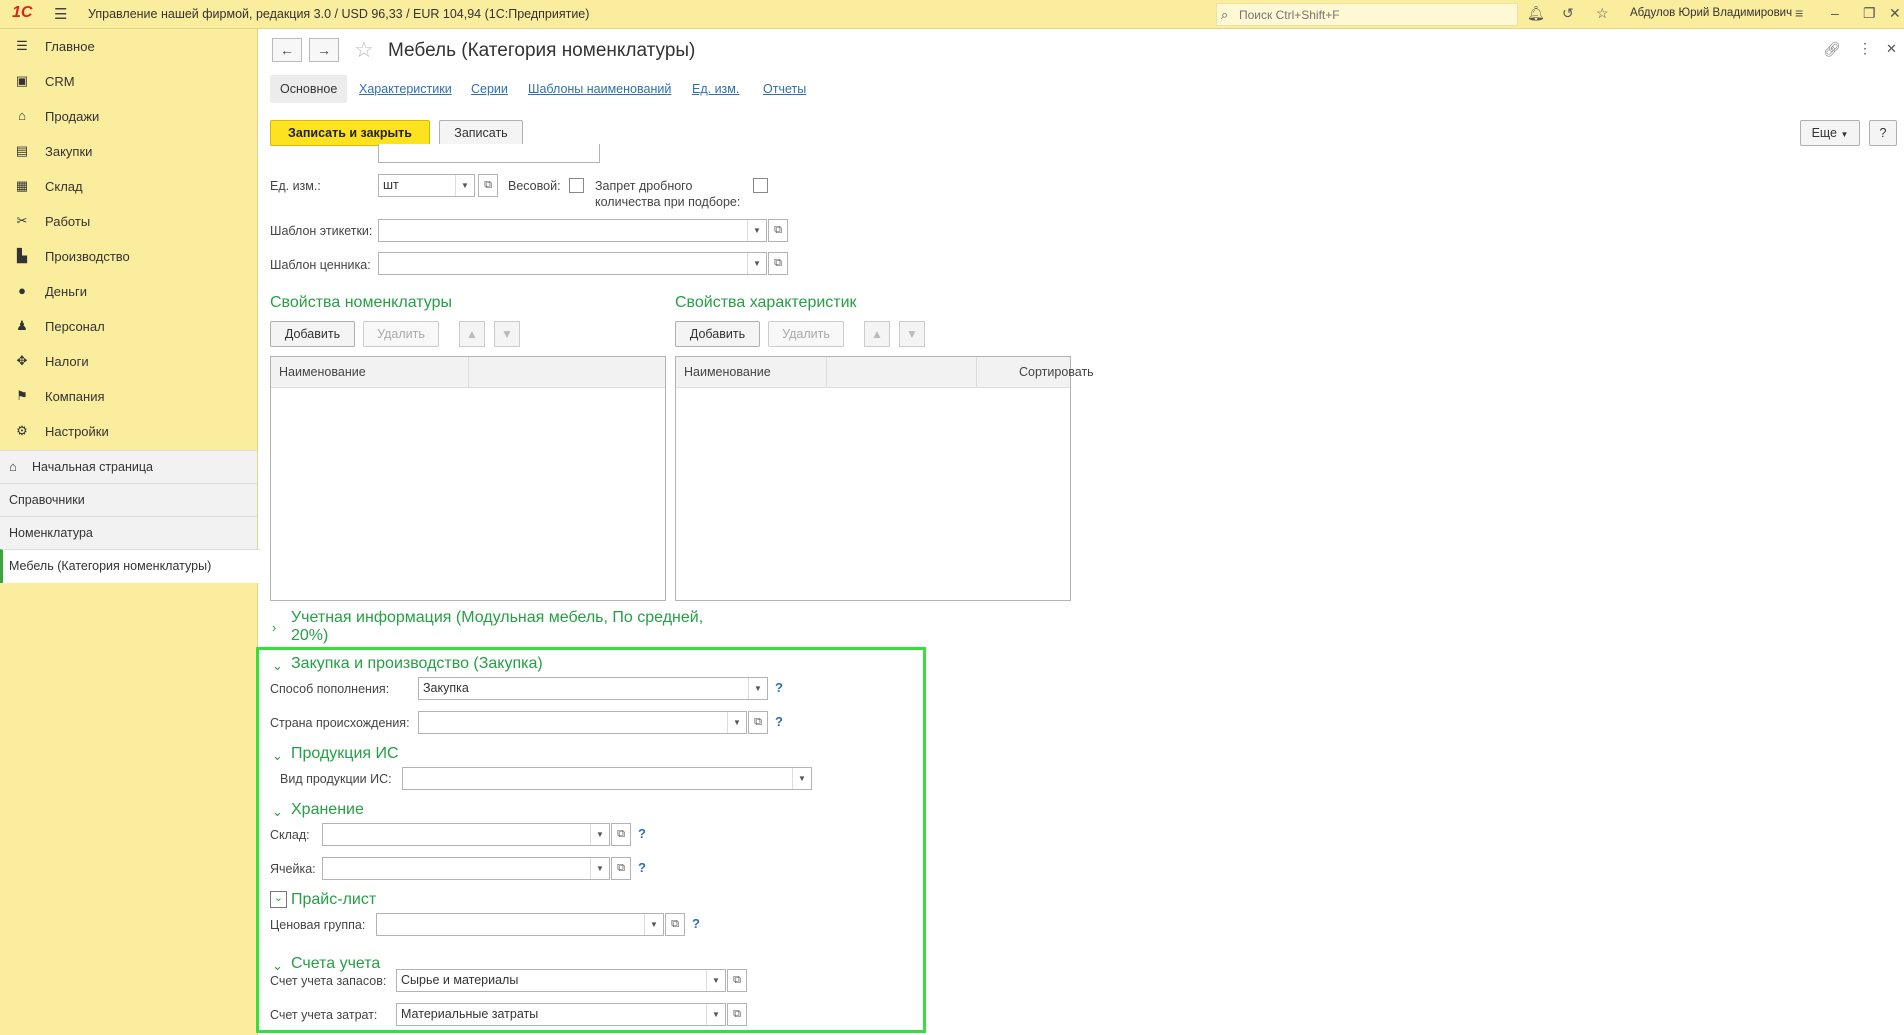  Describe the element at coordinates (309, 89) in the screenshot. I see `tab-main: Основное` at that location.